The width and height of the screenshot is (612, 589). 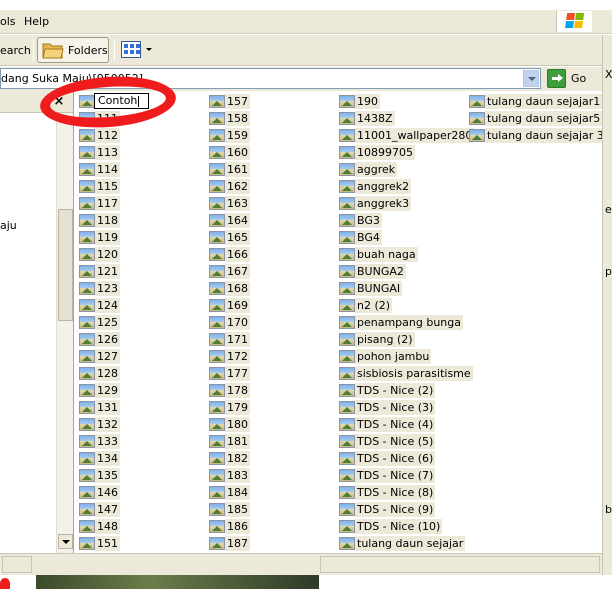 I want to click on background-window-edge: X e p b, so click(x=607, y=305).